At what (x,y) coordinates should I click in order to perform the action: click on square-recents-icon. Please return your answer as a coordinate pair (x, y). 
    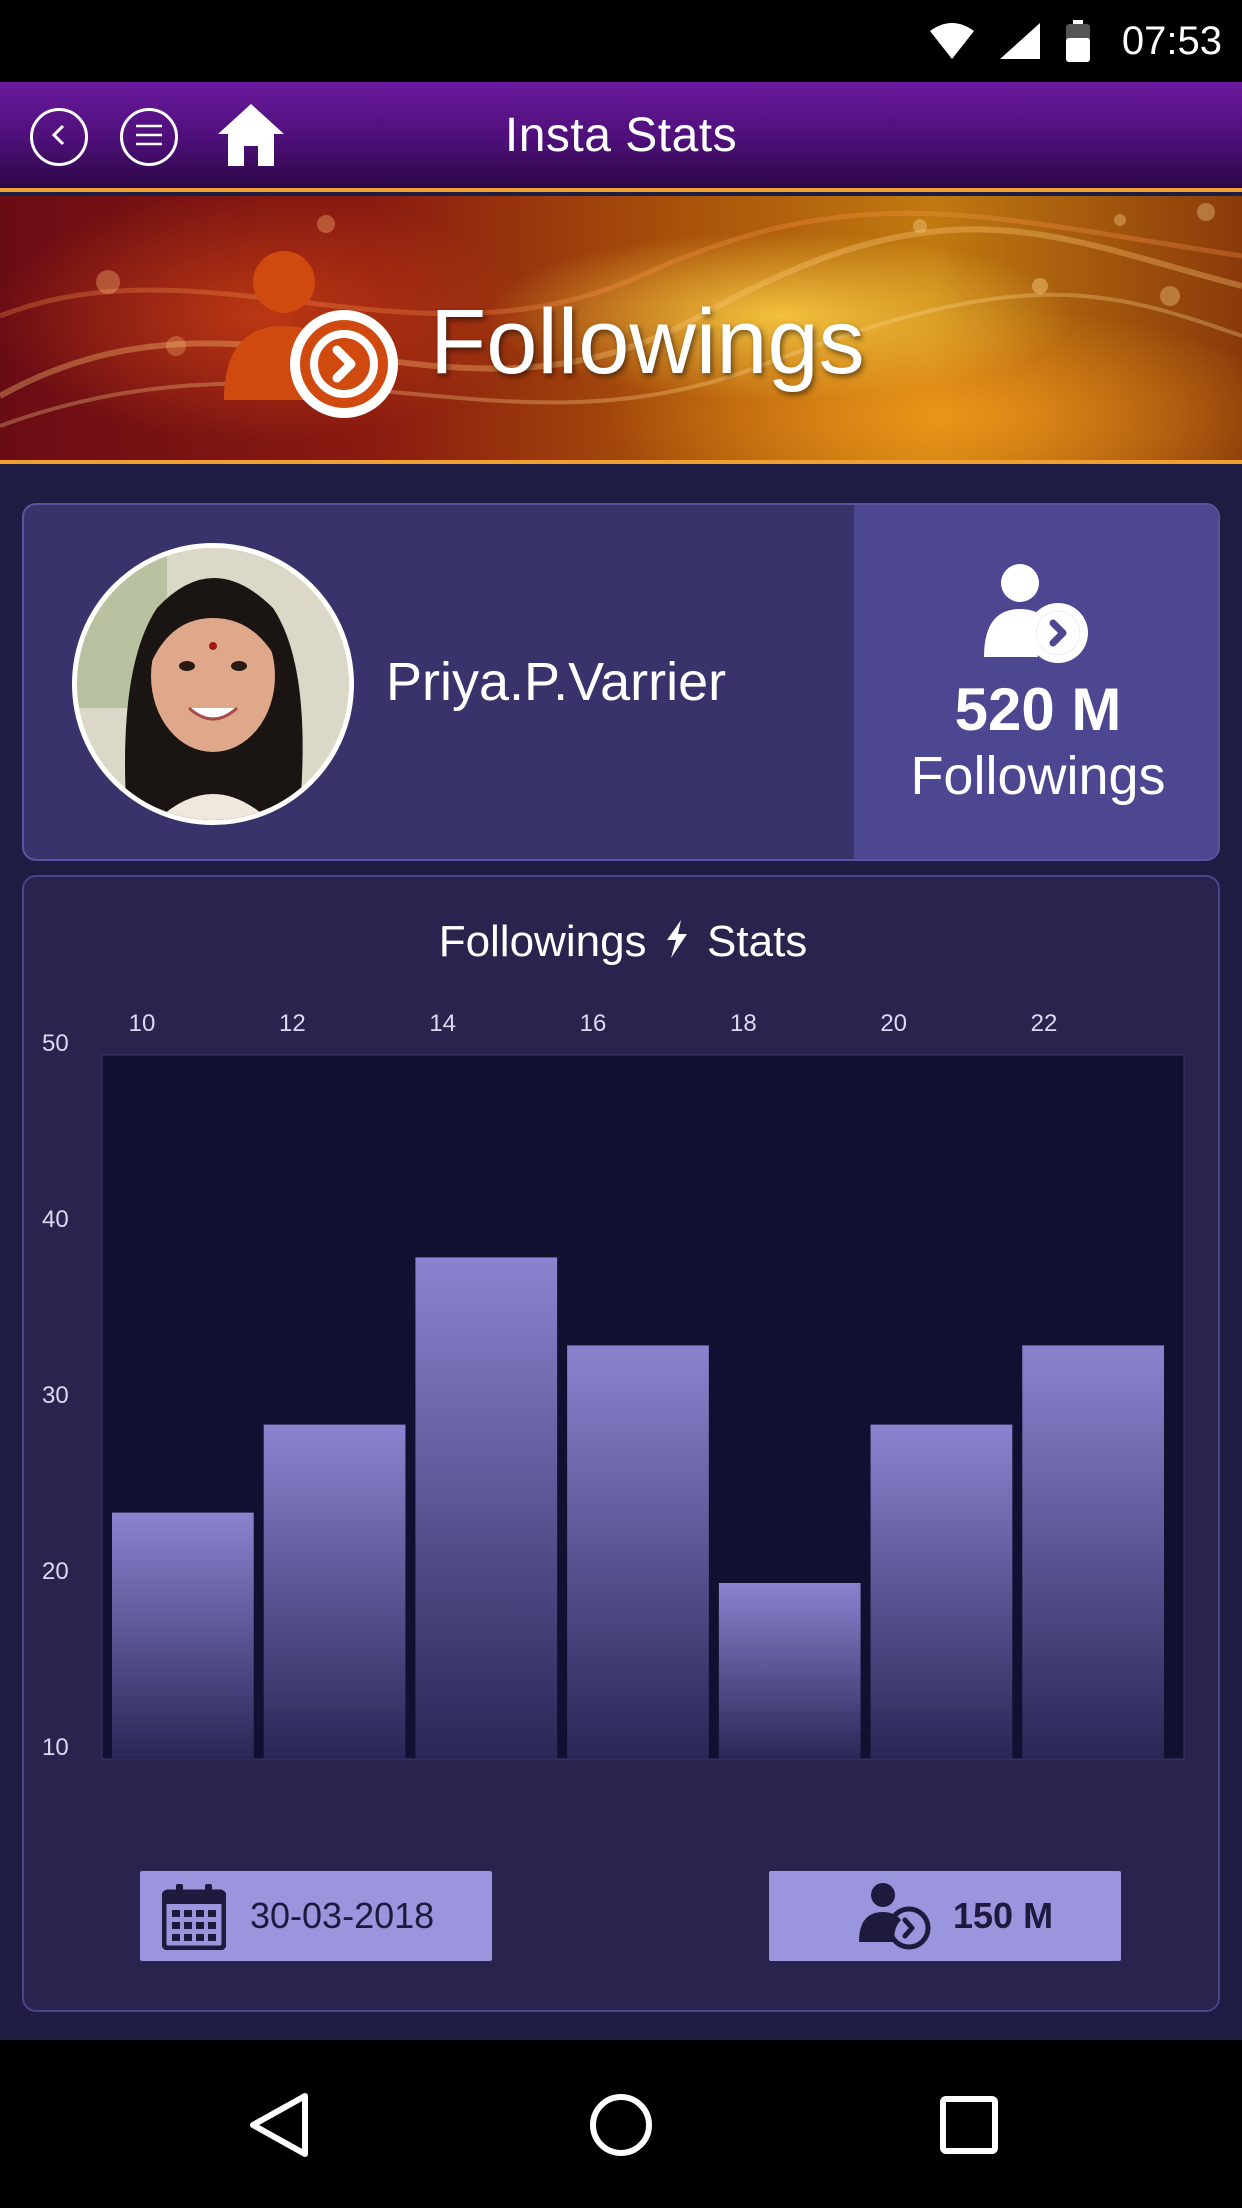
    Looking at the image, I should click on (969, 2127).